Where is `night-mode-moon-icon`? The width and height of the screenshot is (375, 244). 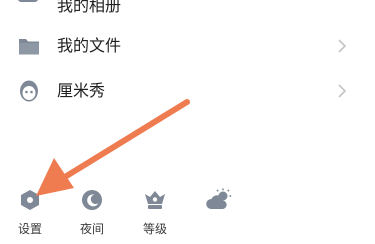
night-mode-moon-icon is located at coordinates (92, 200).